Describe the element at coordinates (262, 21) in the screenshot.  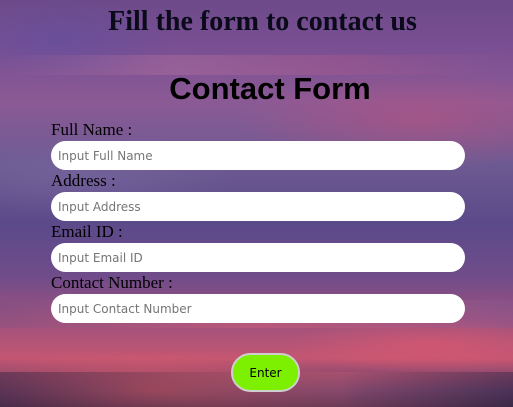
I see `page-heading: Fill the form to contact us` at that location.